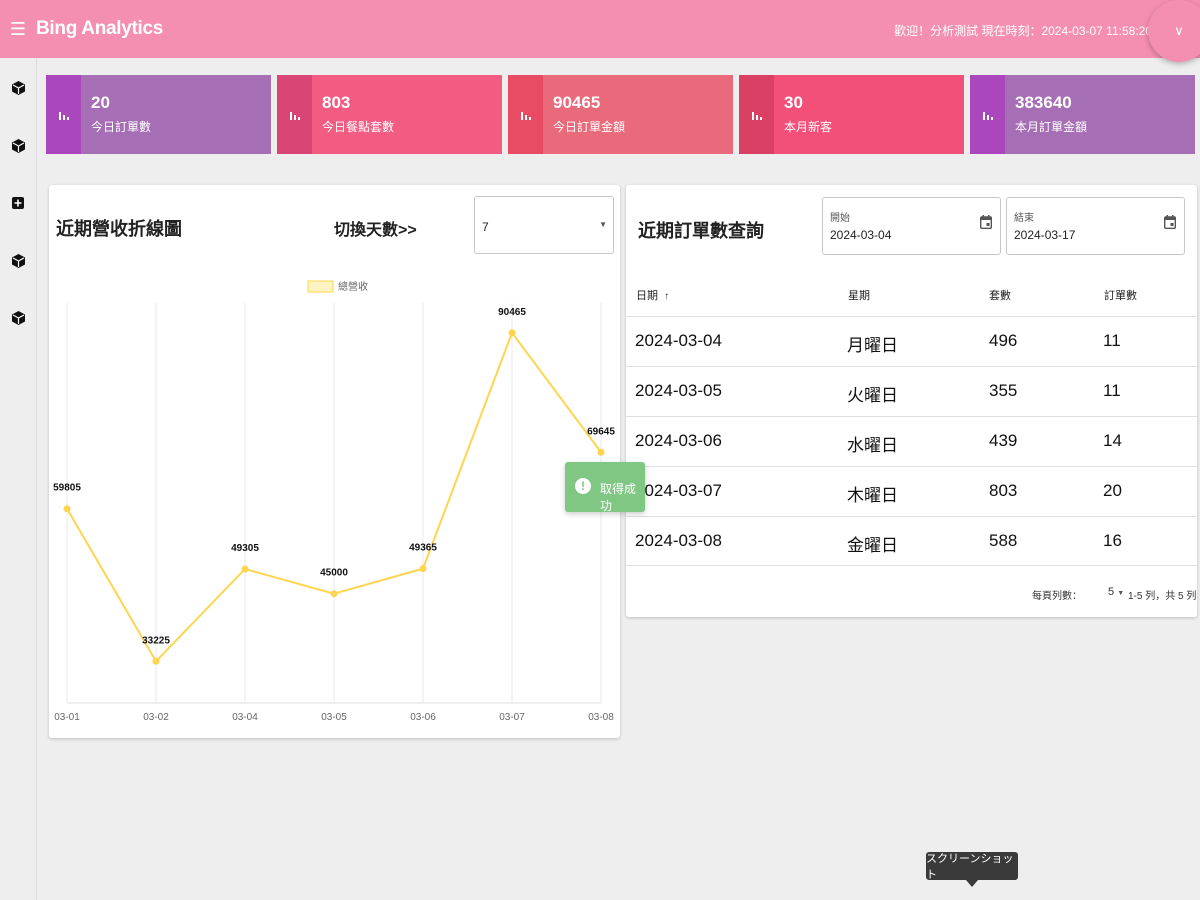 The width and height of the screenshot is (1200, 900). What do you see at coordinates (1179, 30) in the screenshot?
I see `chevron-down-icon: ∨` at bounding box center [1179, 30].